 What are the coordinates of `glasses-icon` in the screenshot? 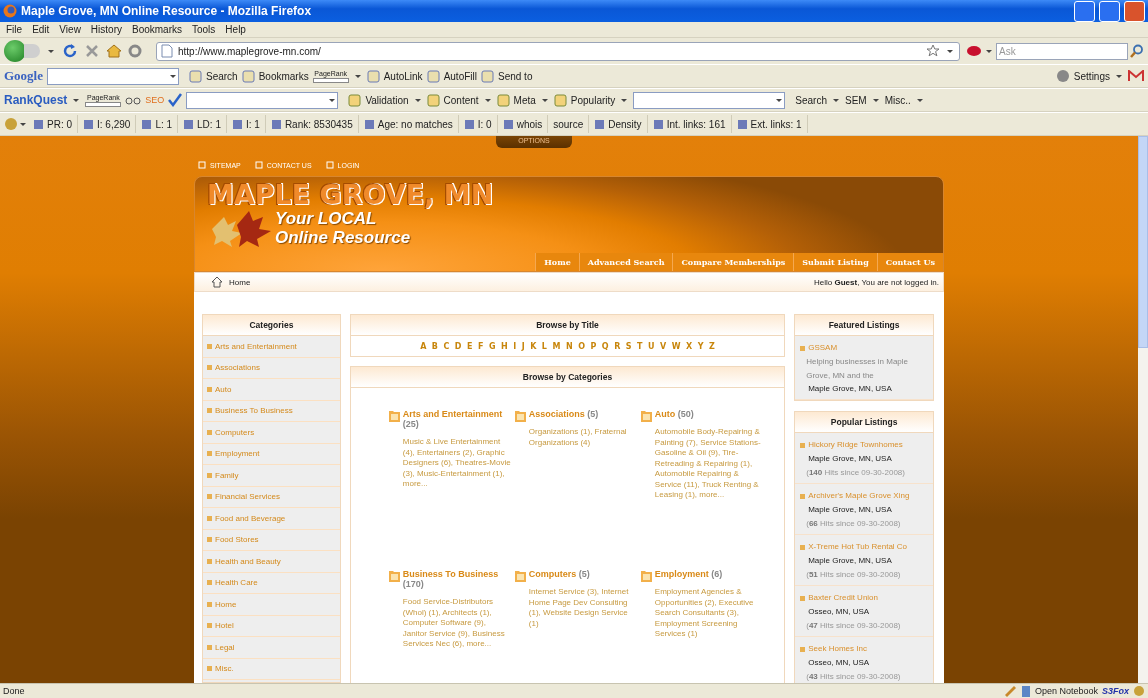 It's located at (133, 100).